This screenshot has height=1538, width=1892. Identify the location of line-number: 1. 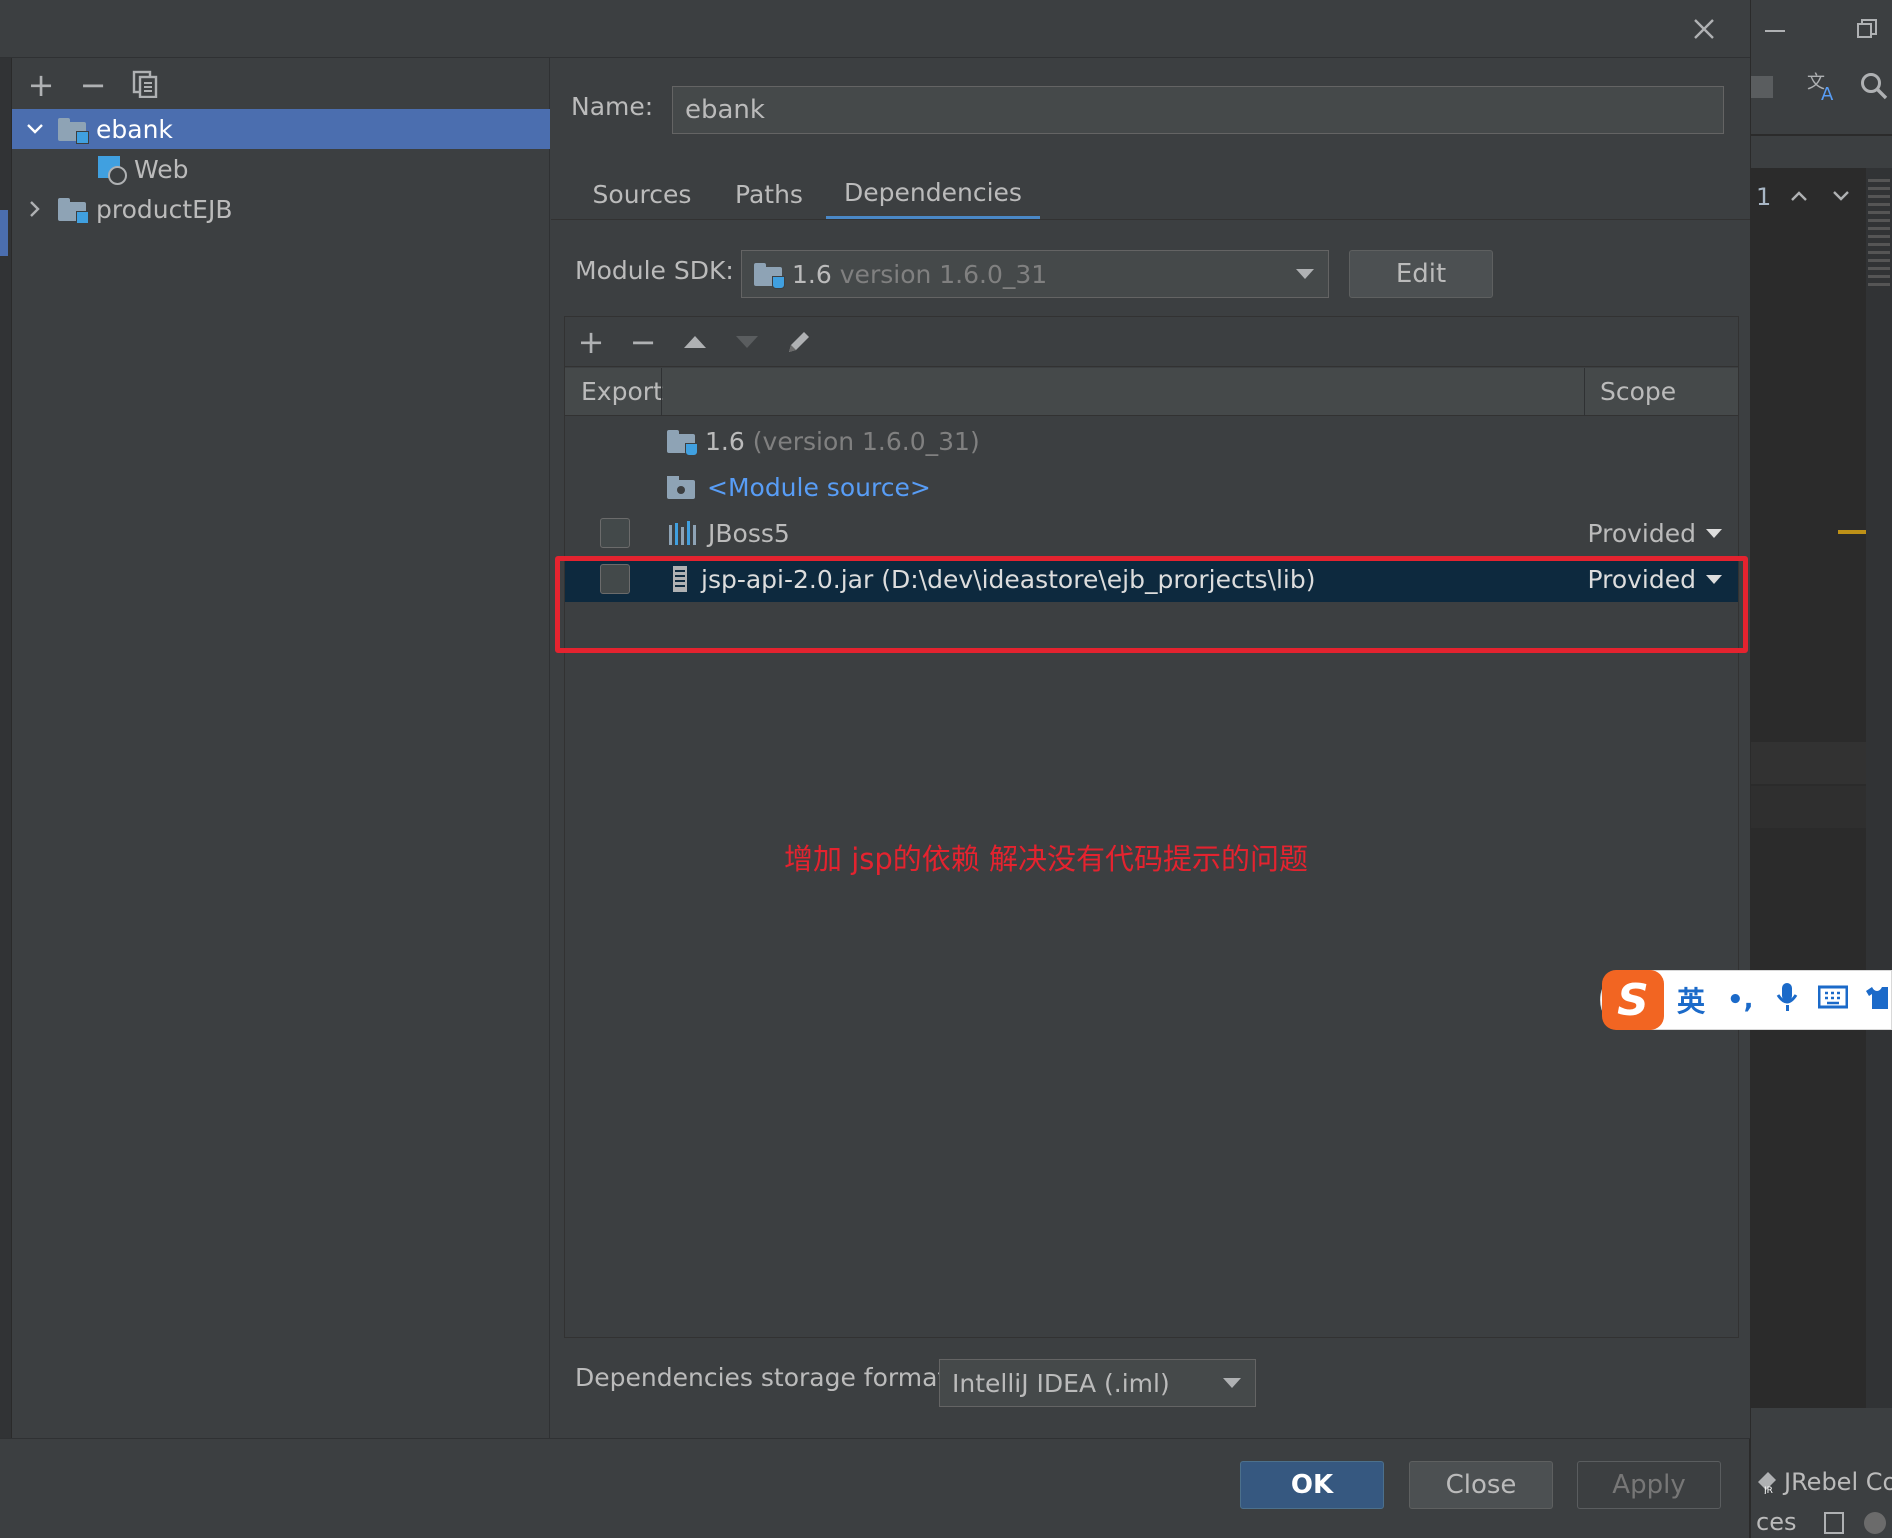
(1764, 197).